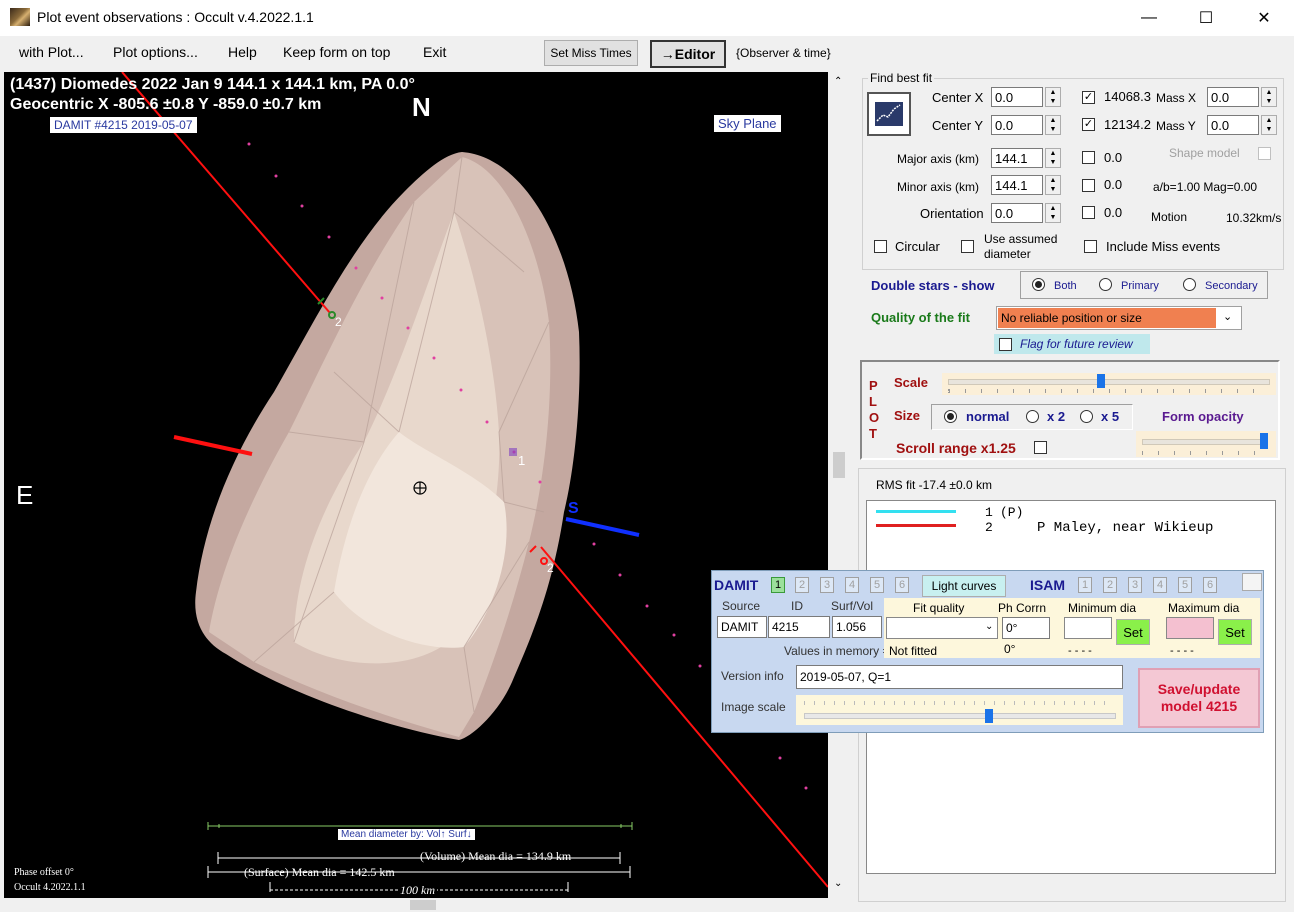 Image resolution: width=1294 pixels, height=912 pixels. What do you see at coordinates (942, 628) in the screenshot?
I see `fit-quality-select: ⌄` at bounding box center [942, 628].